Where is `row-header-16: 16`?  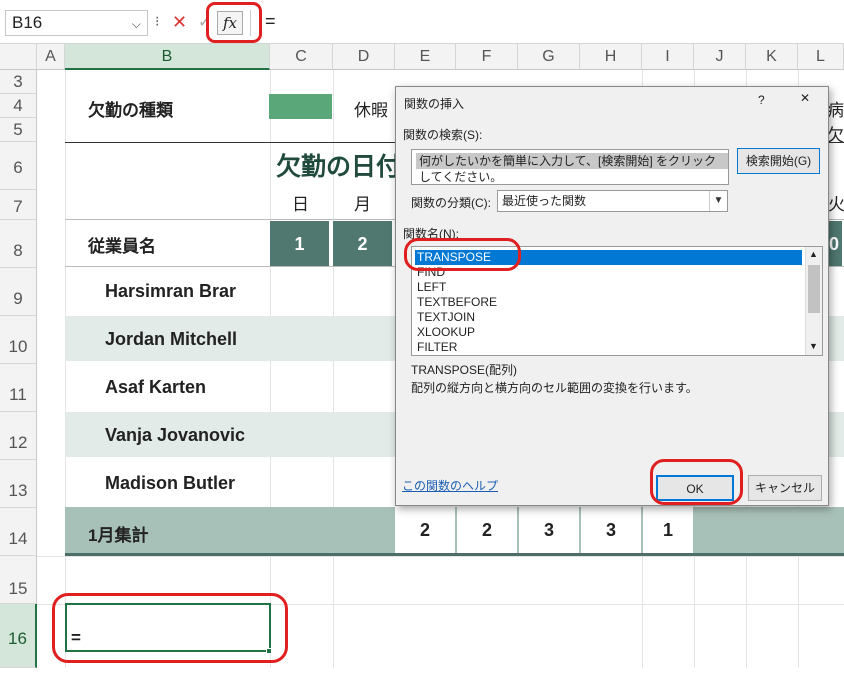 row-header-16: 16 is located at coordinates (18, 636).